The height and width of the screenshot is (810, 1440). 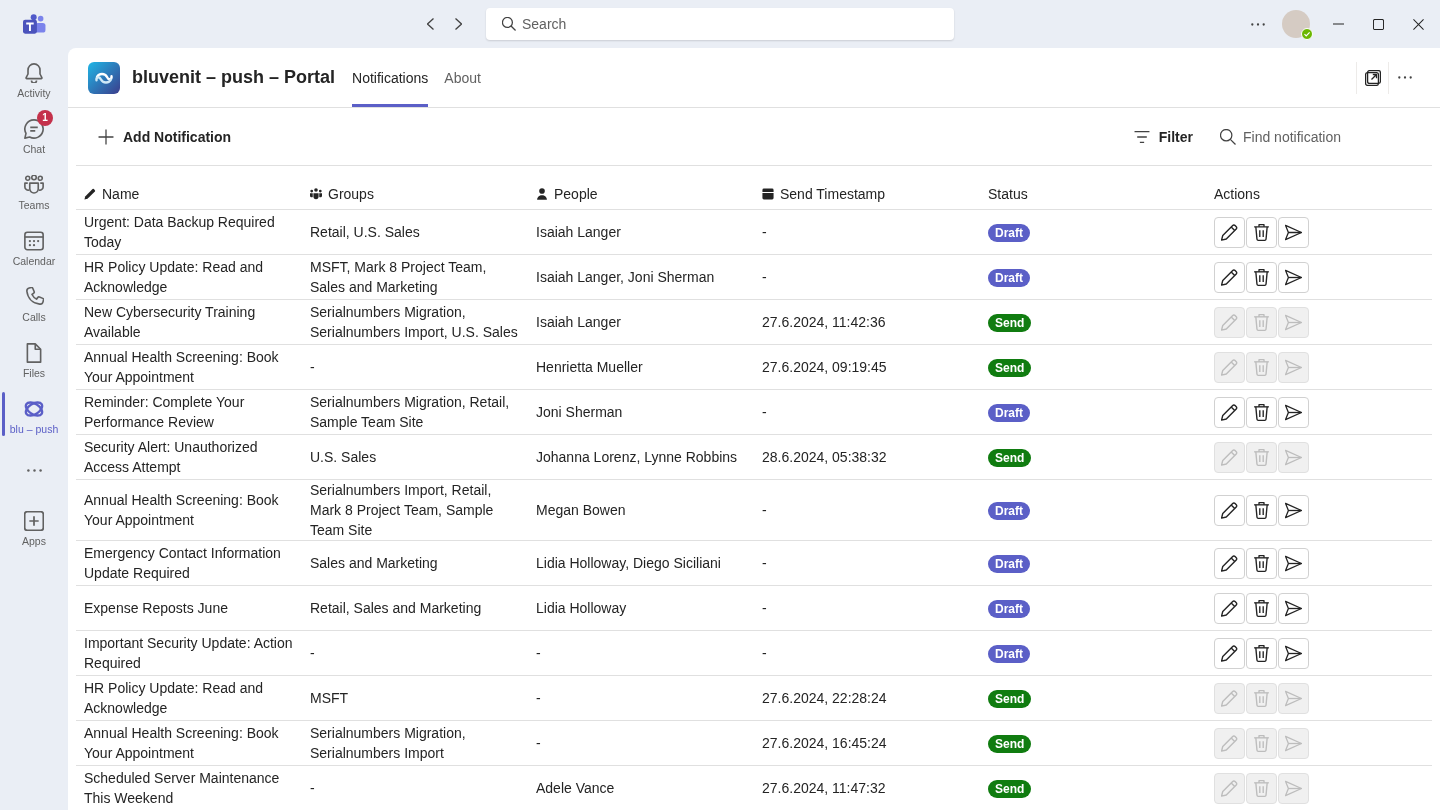 I want to click on file-icon, so click(x=34, y=353).